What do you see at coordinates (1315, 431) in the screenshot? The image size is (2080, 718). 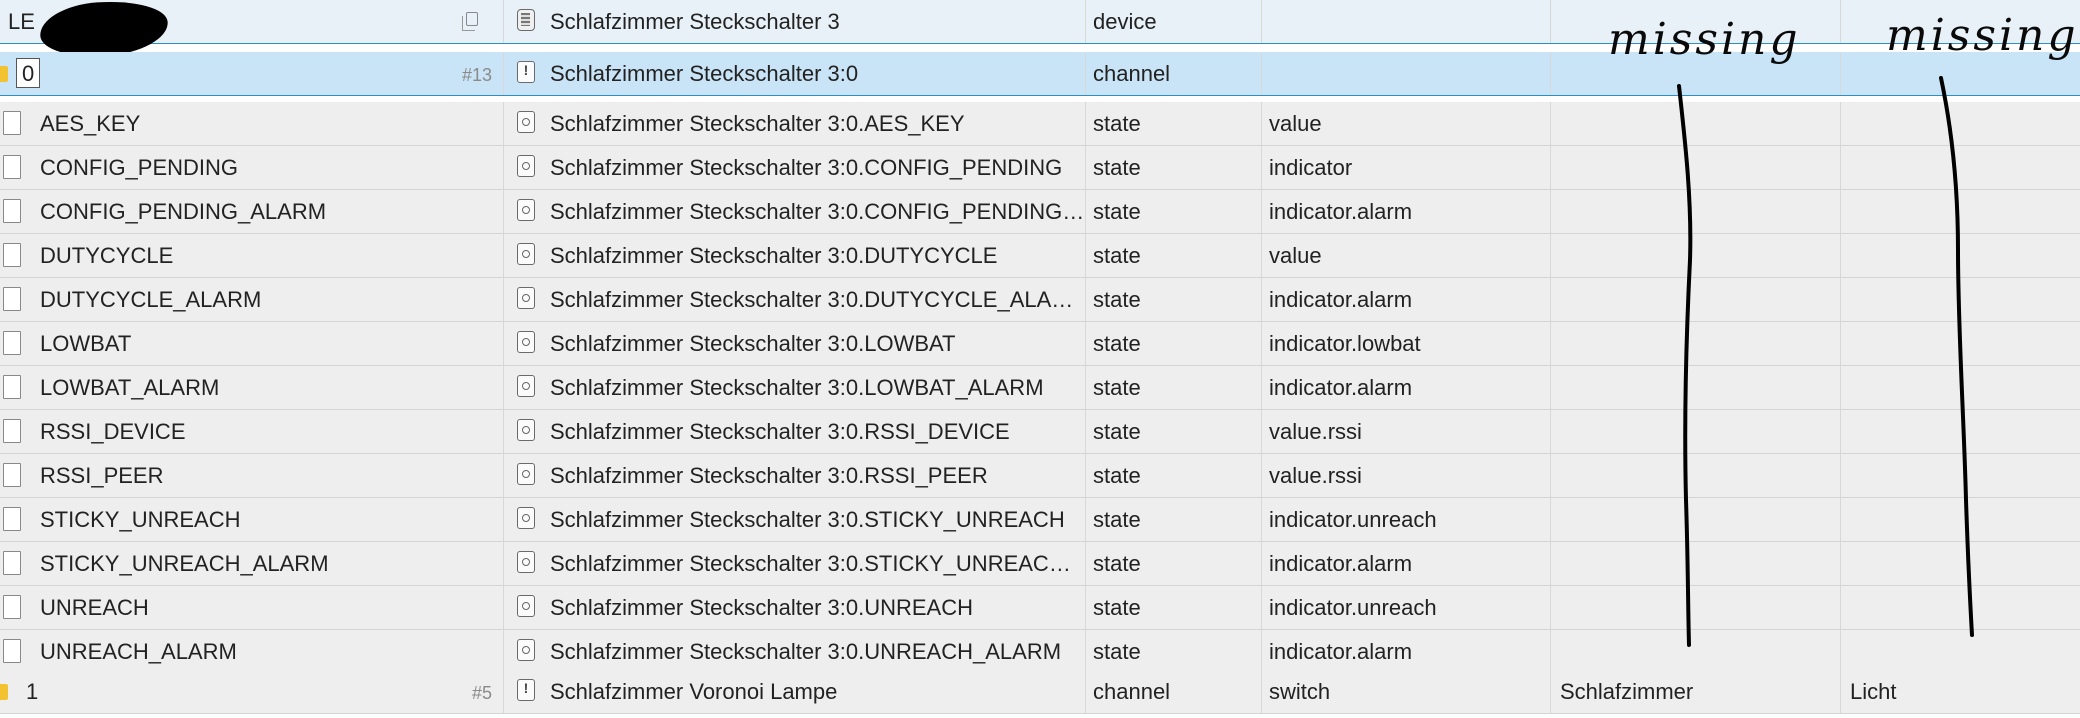 I see `state-role-cell: value.rssi` at bounding box center [1315, 431].